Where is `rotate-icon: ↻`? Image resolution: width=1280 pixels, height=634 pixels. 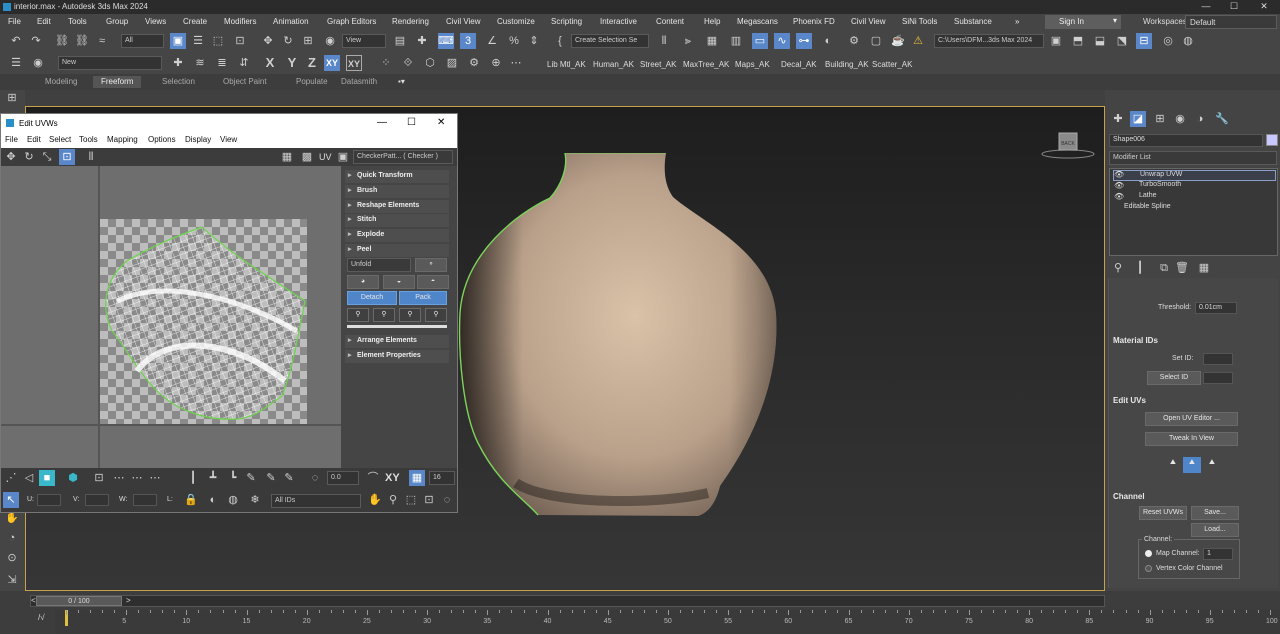 rotate-icon: ↻ is located at coordinates (288, 41).